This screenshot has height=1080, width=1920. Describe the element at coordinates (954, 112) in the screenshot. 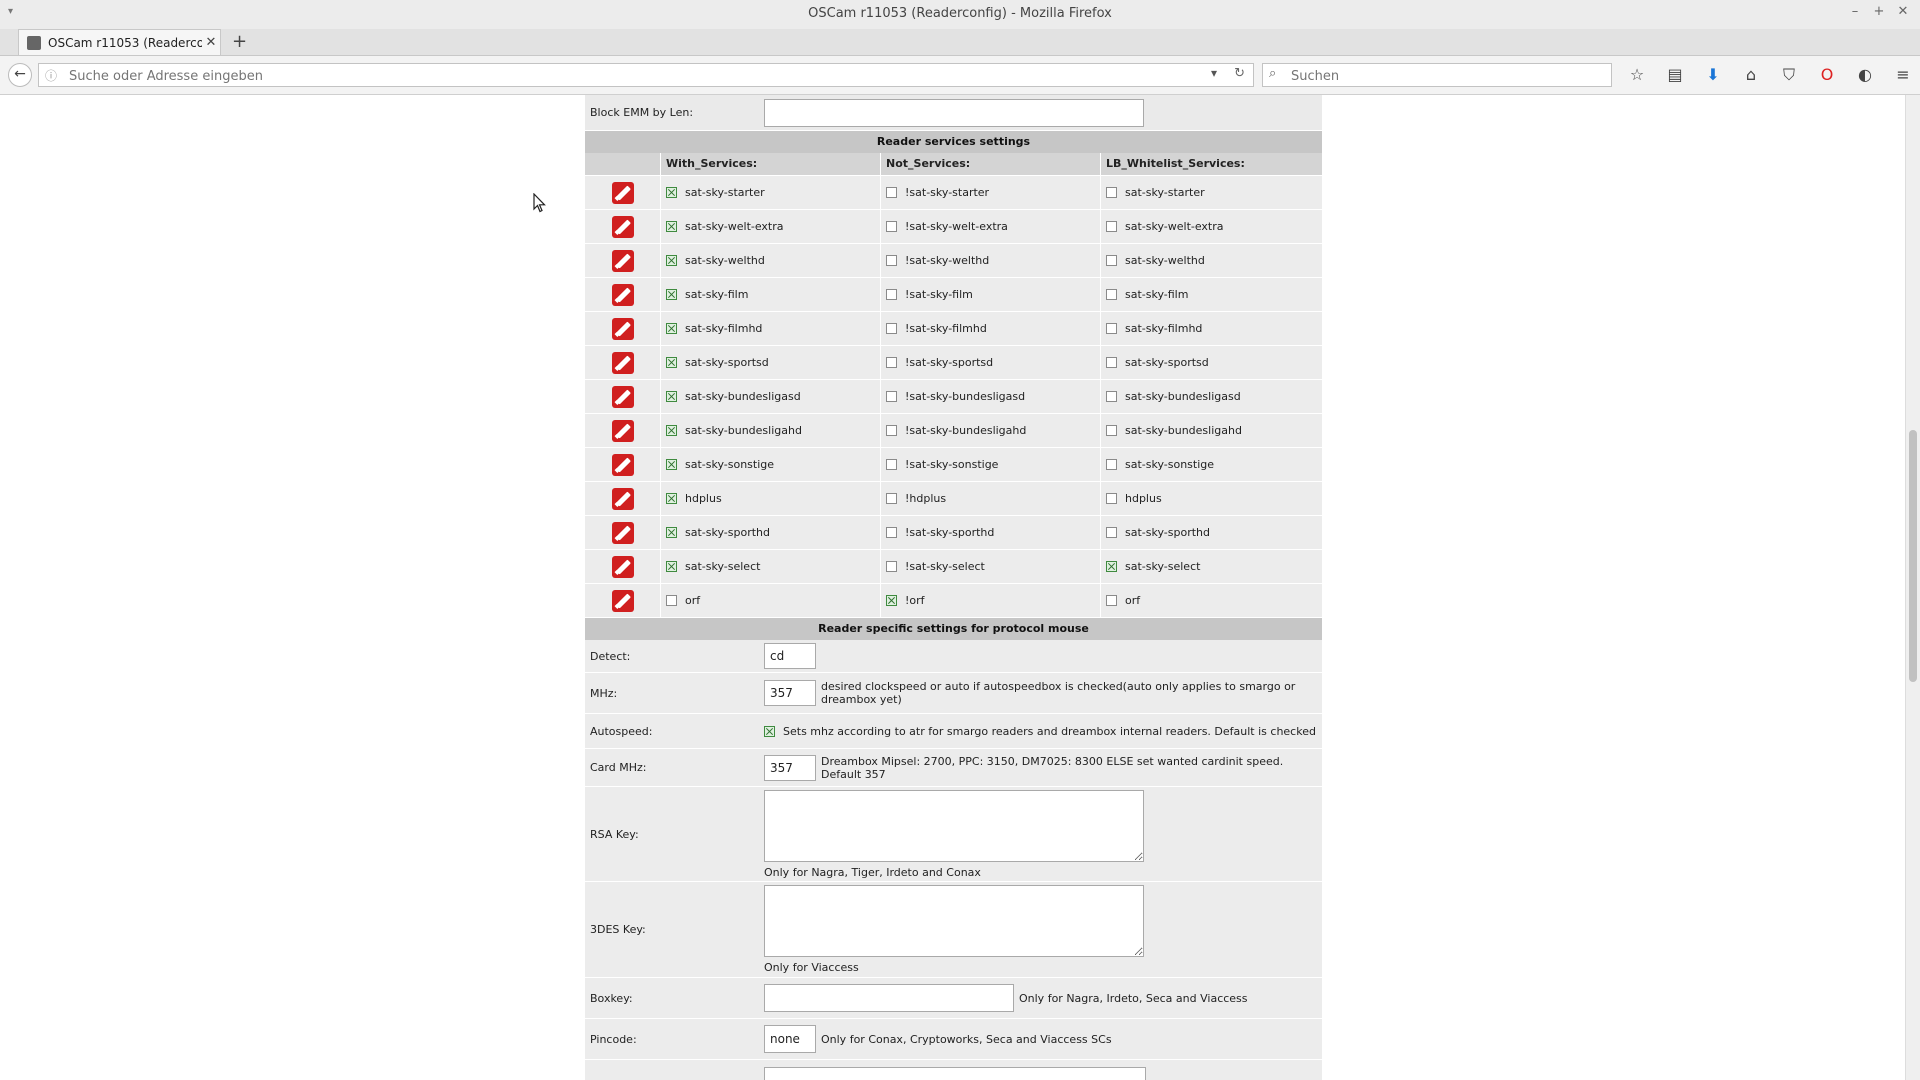

I see `block-emm-input` at that location.